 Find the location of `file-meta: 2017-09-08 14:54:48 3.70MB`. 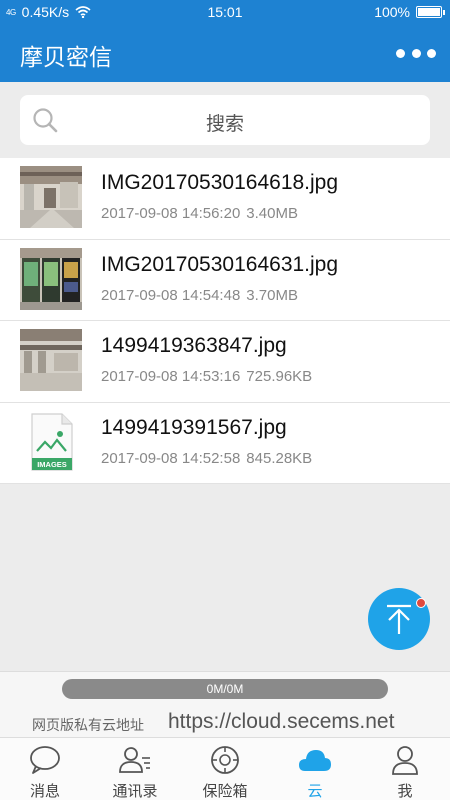

file-meta: 2017-09-08 14:54:48 3.70MB is located at coordinates (199, 295).